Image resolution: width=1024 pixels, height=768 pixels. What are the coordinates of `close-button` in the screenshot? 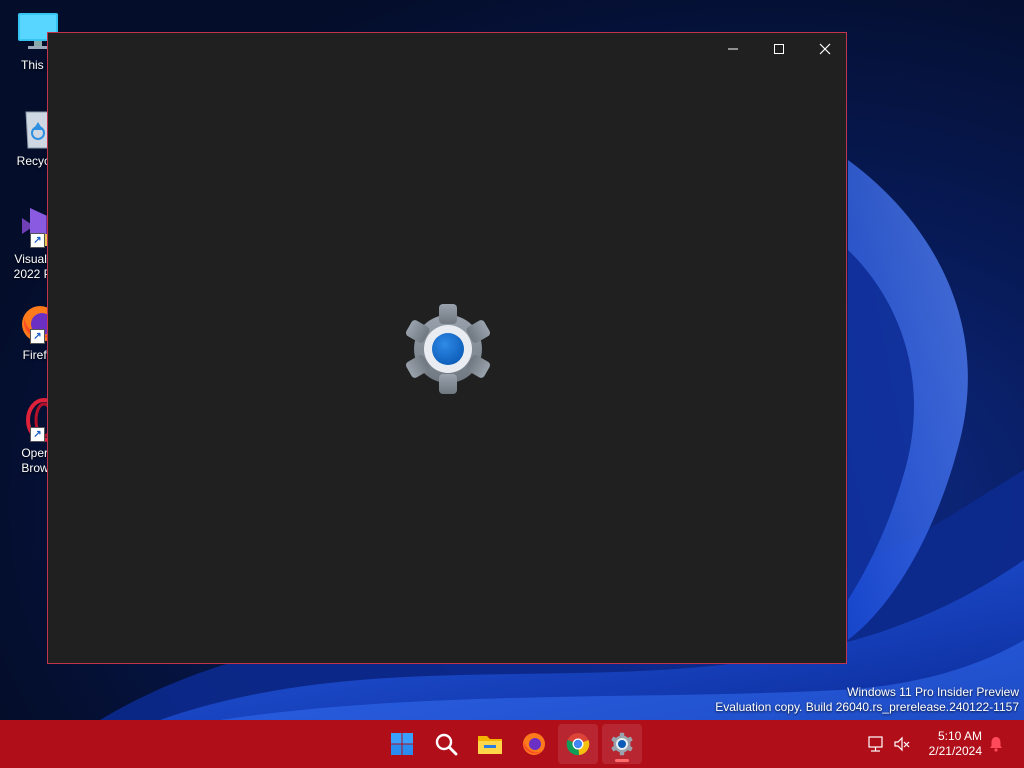 It's located at (825, 49).